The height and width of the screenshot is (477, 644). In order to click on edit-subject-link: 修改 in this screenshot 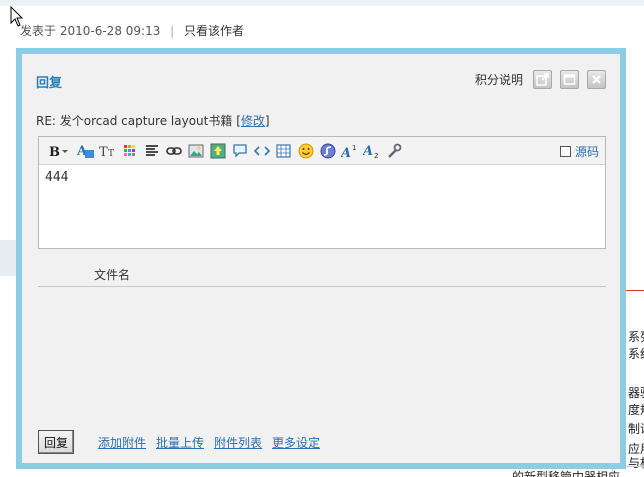, I will do `click(253, 121)`.